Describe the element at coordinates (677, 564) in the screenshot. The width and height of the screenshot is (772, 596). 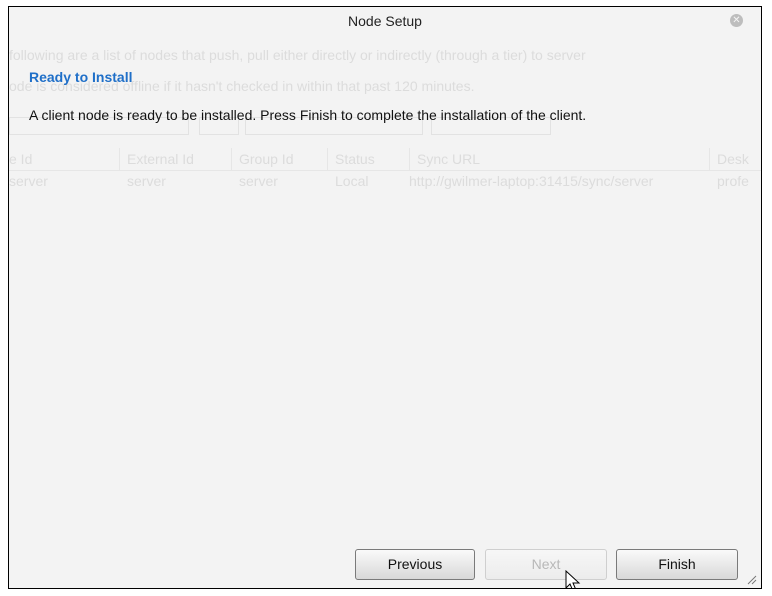
I see `finish-button: Finish` at that location.